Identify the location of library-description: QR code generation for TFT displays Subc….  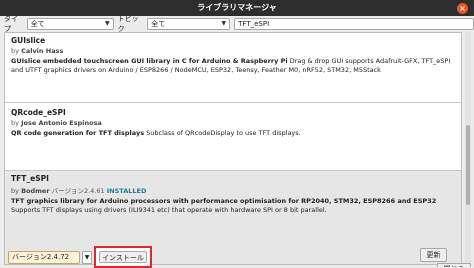
(156, 133).